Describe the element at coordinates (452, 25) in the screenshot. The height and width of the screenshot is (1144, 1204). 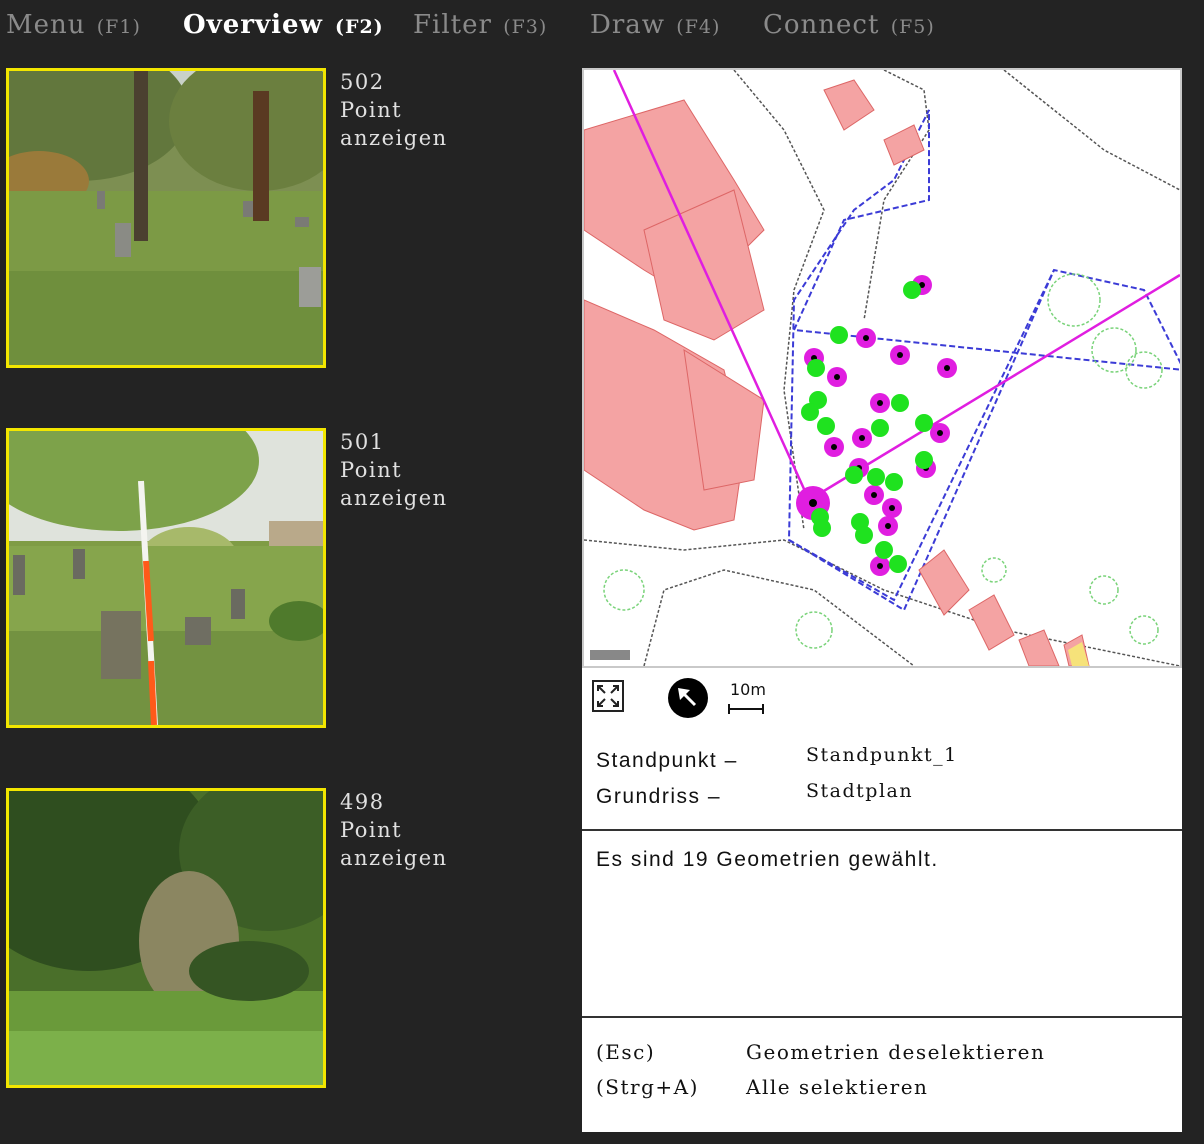
I see `menu-tab-label: Filter` at that location.